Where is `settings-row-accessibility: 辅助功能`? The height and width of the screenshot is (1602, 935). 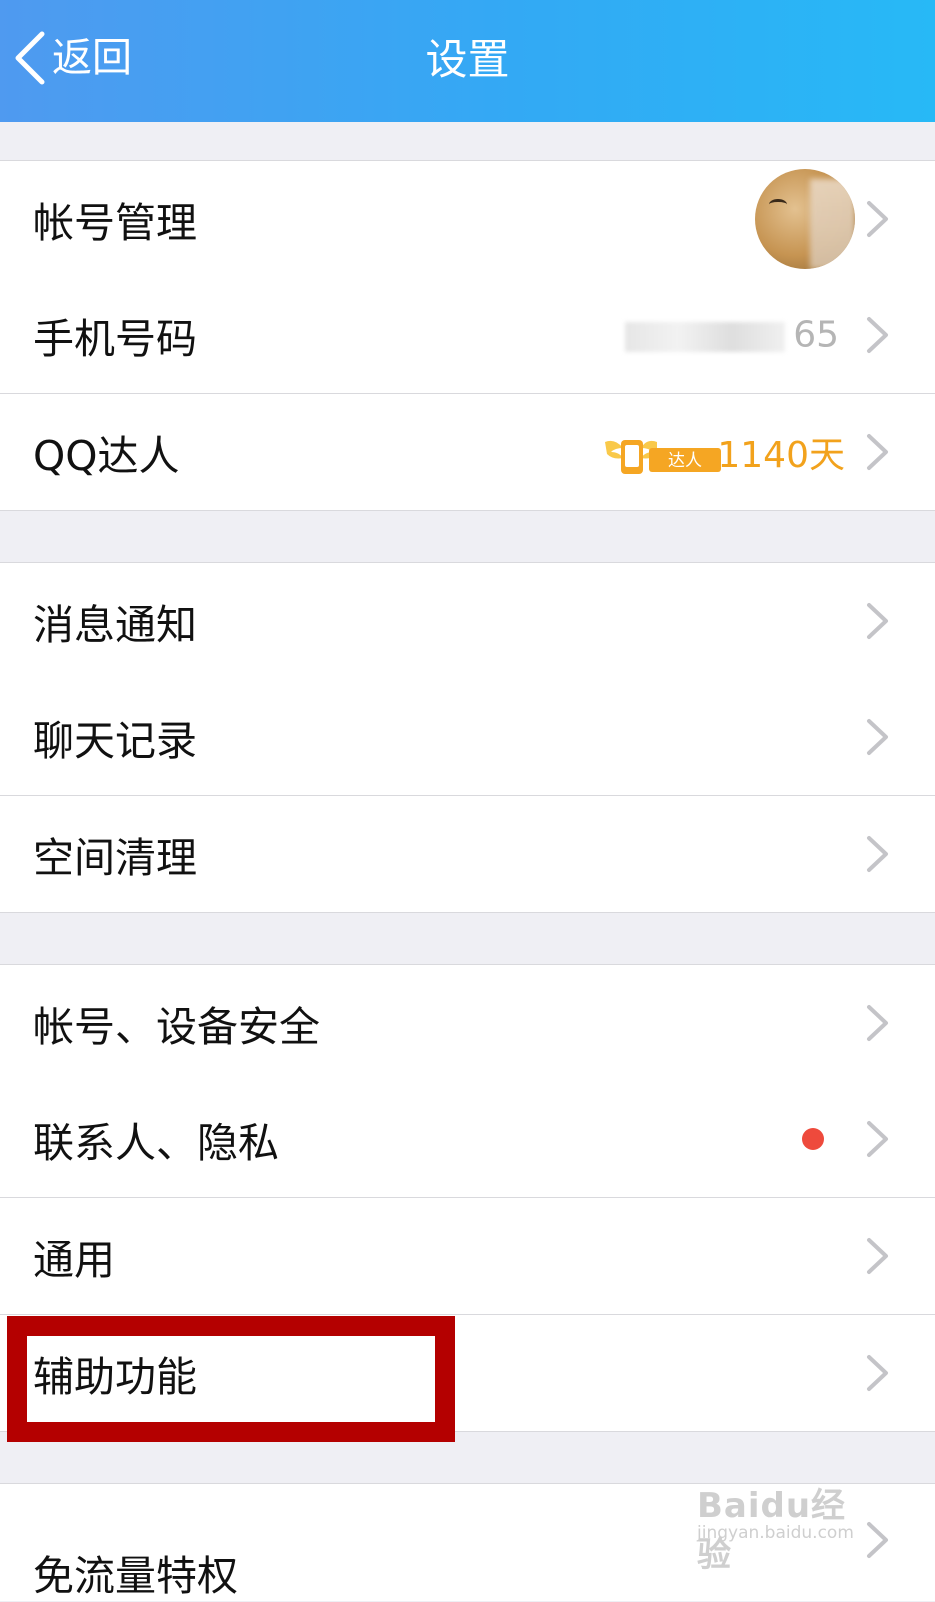 settings-row-accessibility: 辅助功能 is located at coordinates (467, 1373).